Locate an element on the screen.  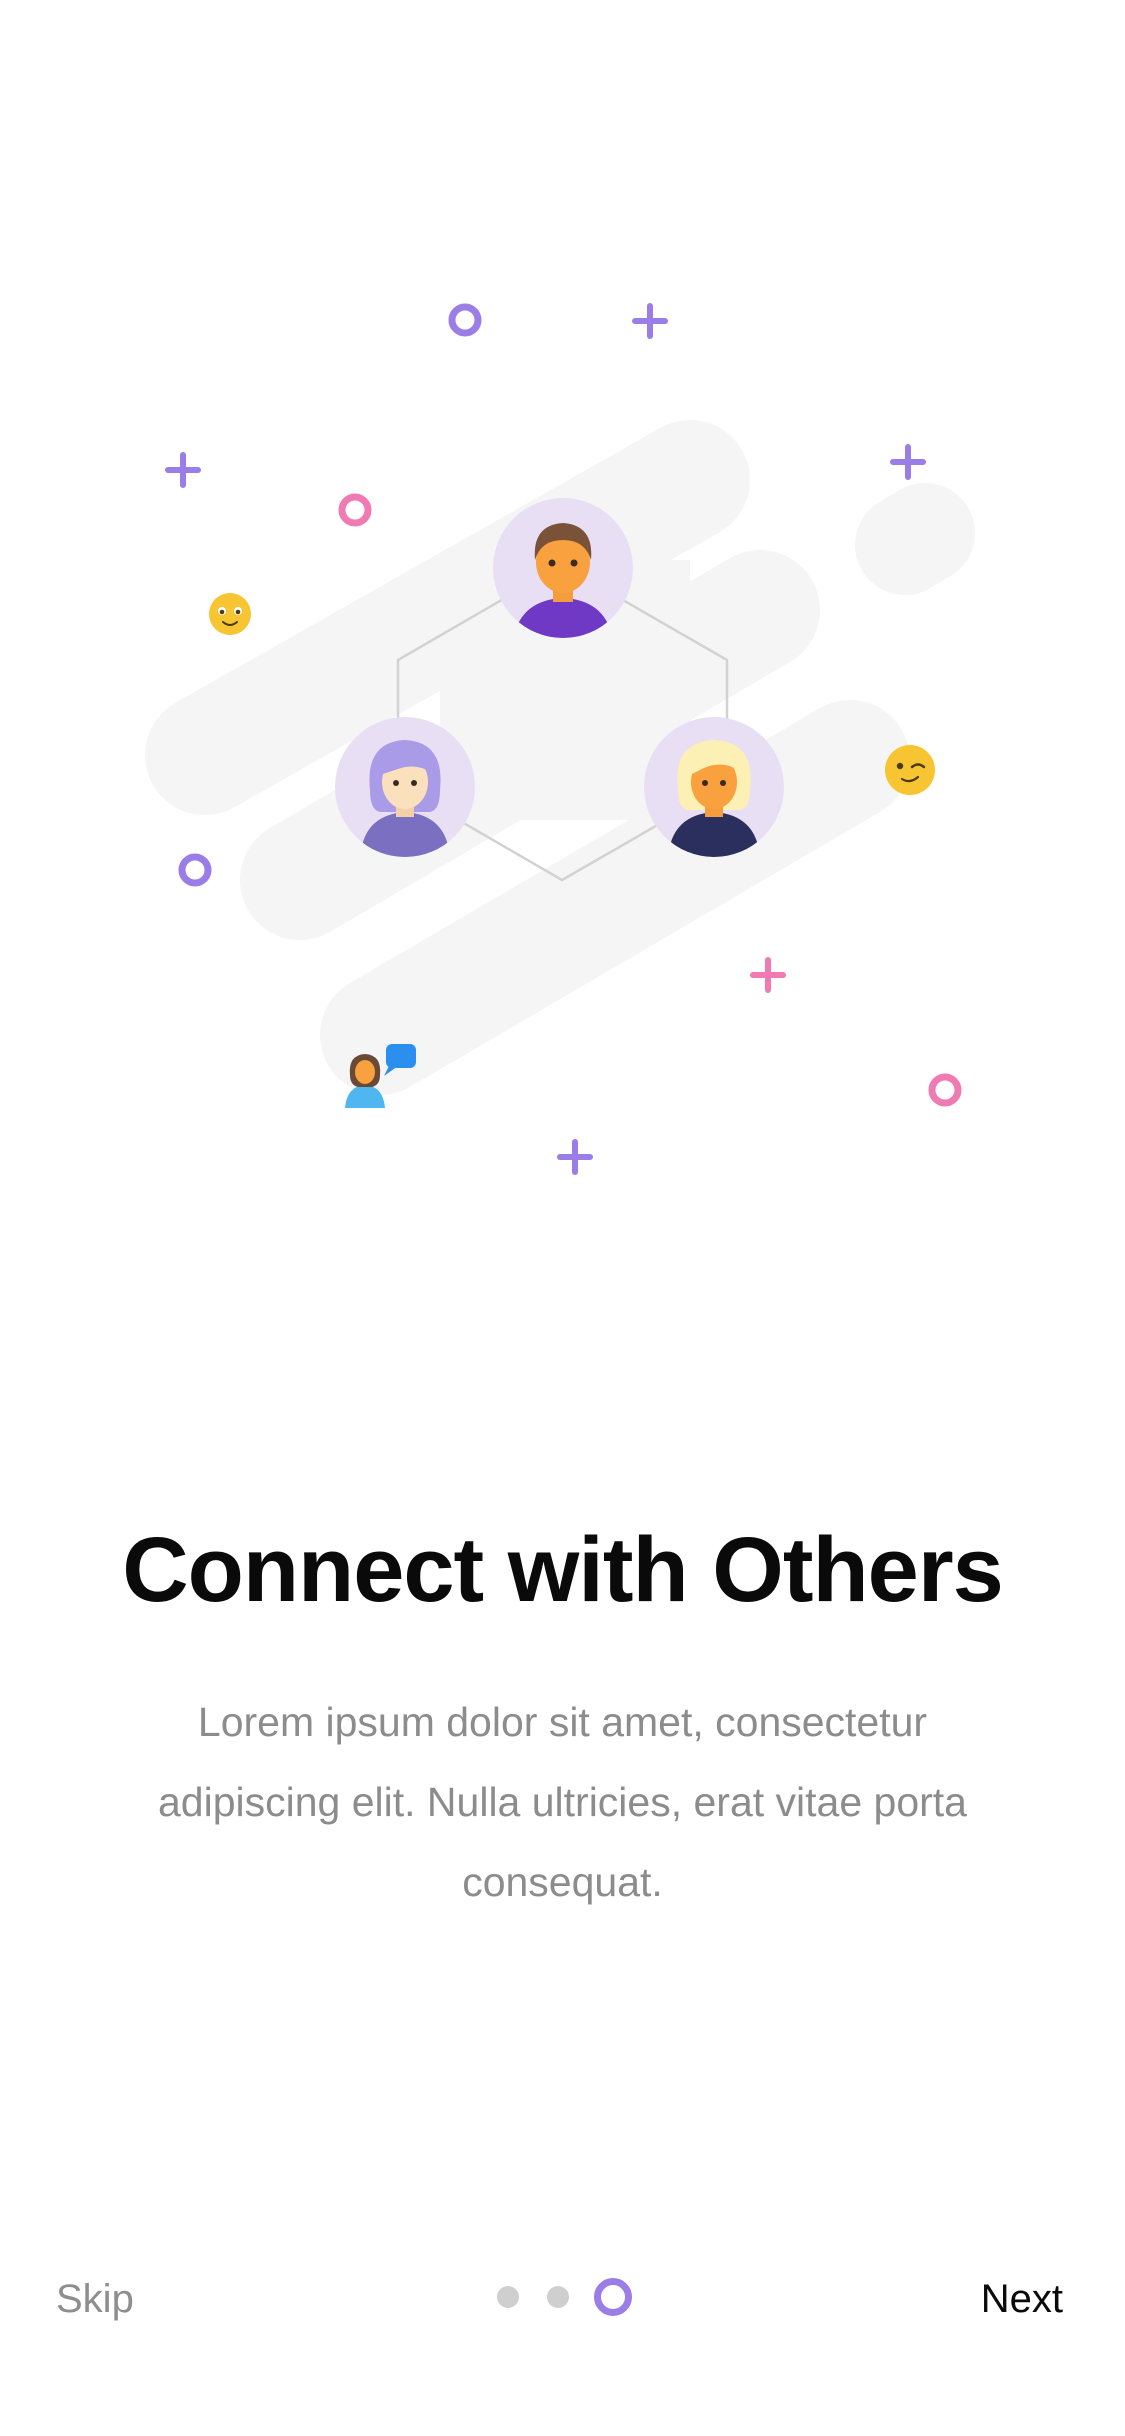
next-button: Next is located at coordinates (1022, 2299).